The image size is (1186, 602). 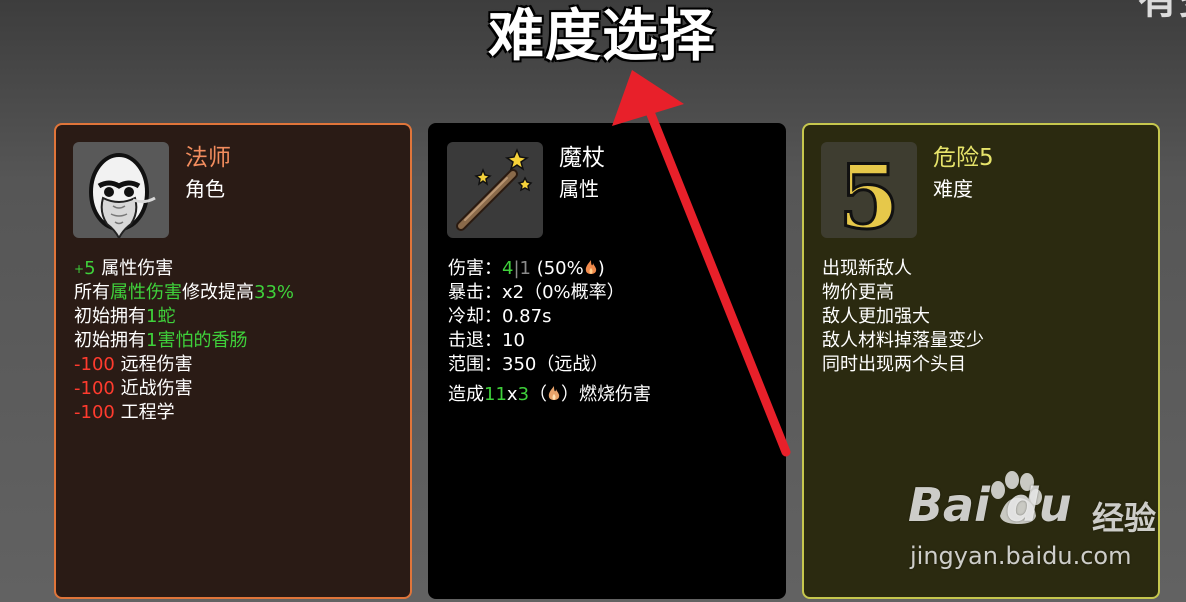 I want to click on card-name: 法师, so click(x=208, y=158).